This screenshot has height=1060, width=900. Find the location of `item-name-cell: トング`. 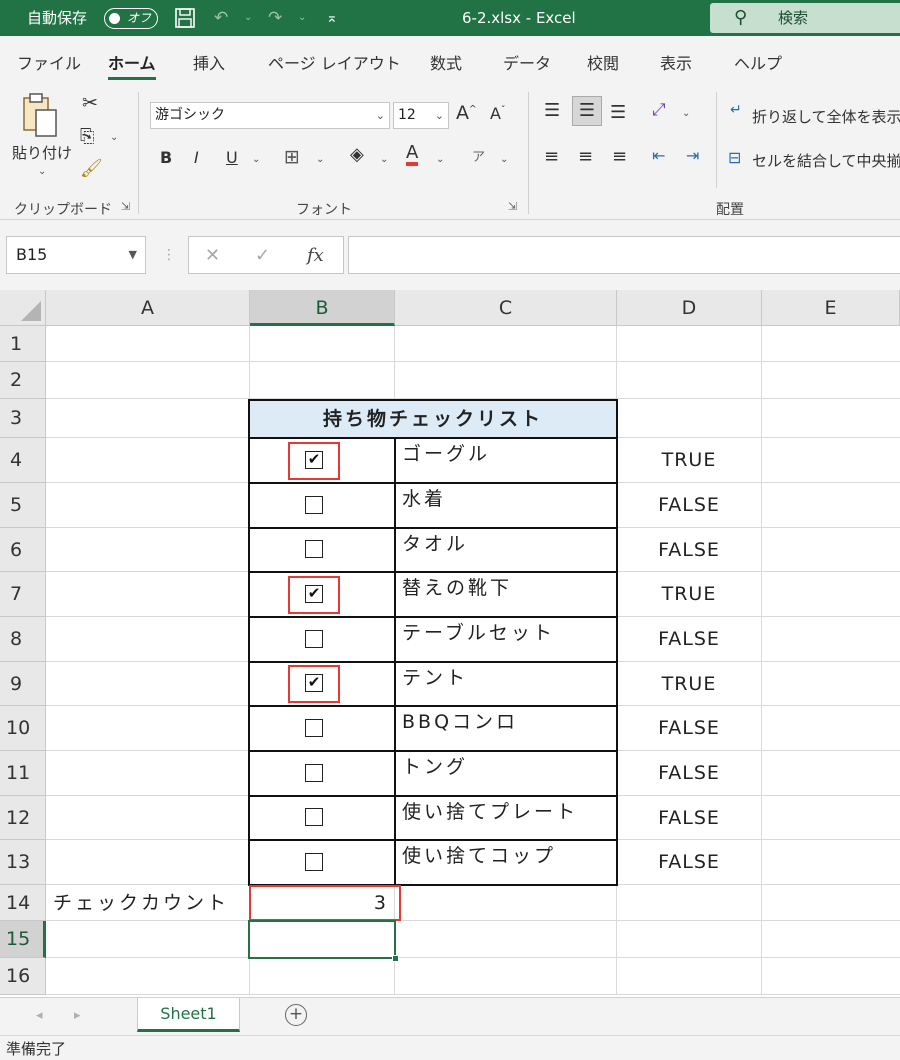

item-name-cell: トング is located at coordinates (506, 767).